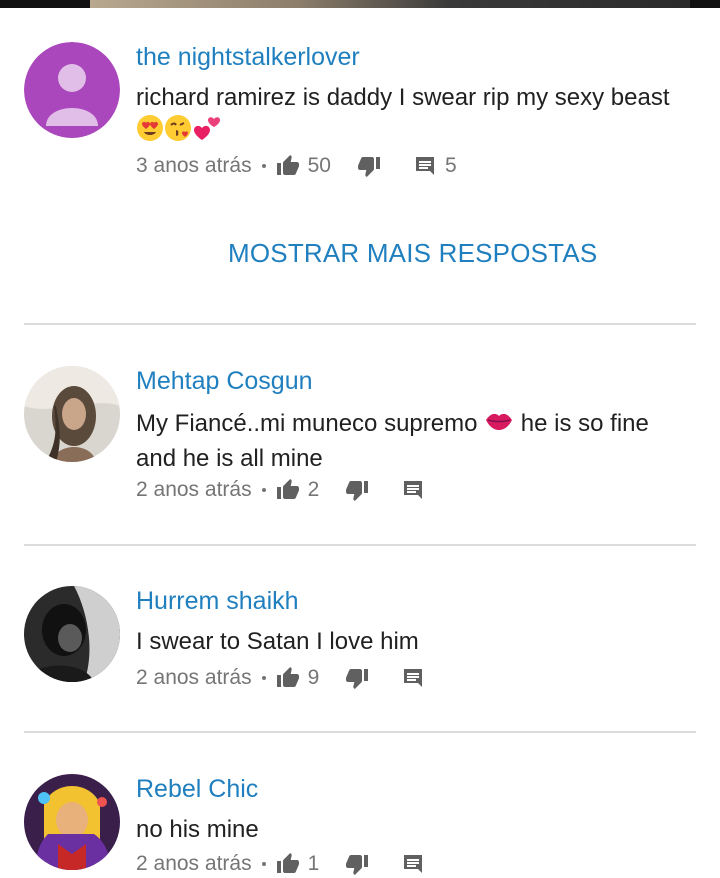 The height and width of the screenshot is (878, 720). What do you see at coordinates (197, 829) in the screenshot?
I see `comment-text: no his mine` at bounding box center [197, 829].